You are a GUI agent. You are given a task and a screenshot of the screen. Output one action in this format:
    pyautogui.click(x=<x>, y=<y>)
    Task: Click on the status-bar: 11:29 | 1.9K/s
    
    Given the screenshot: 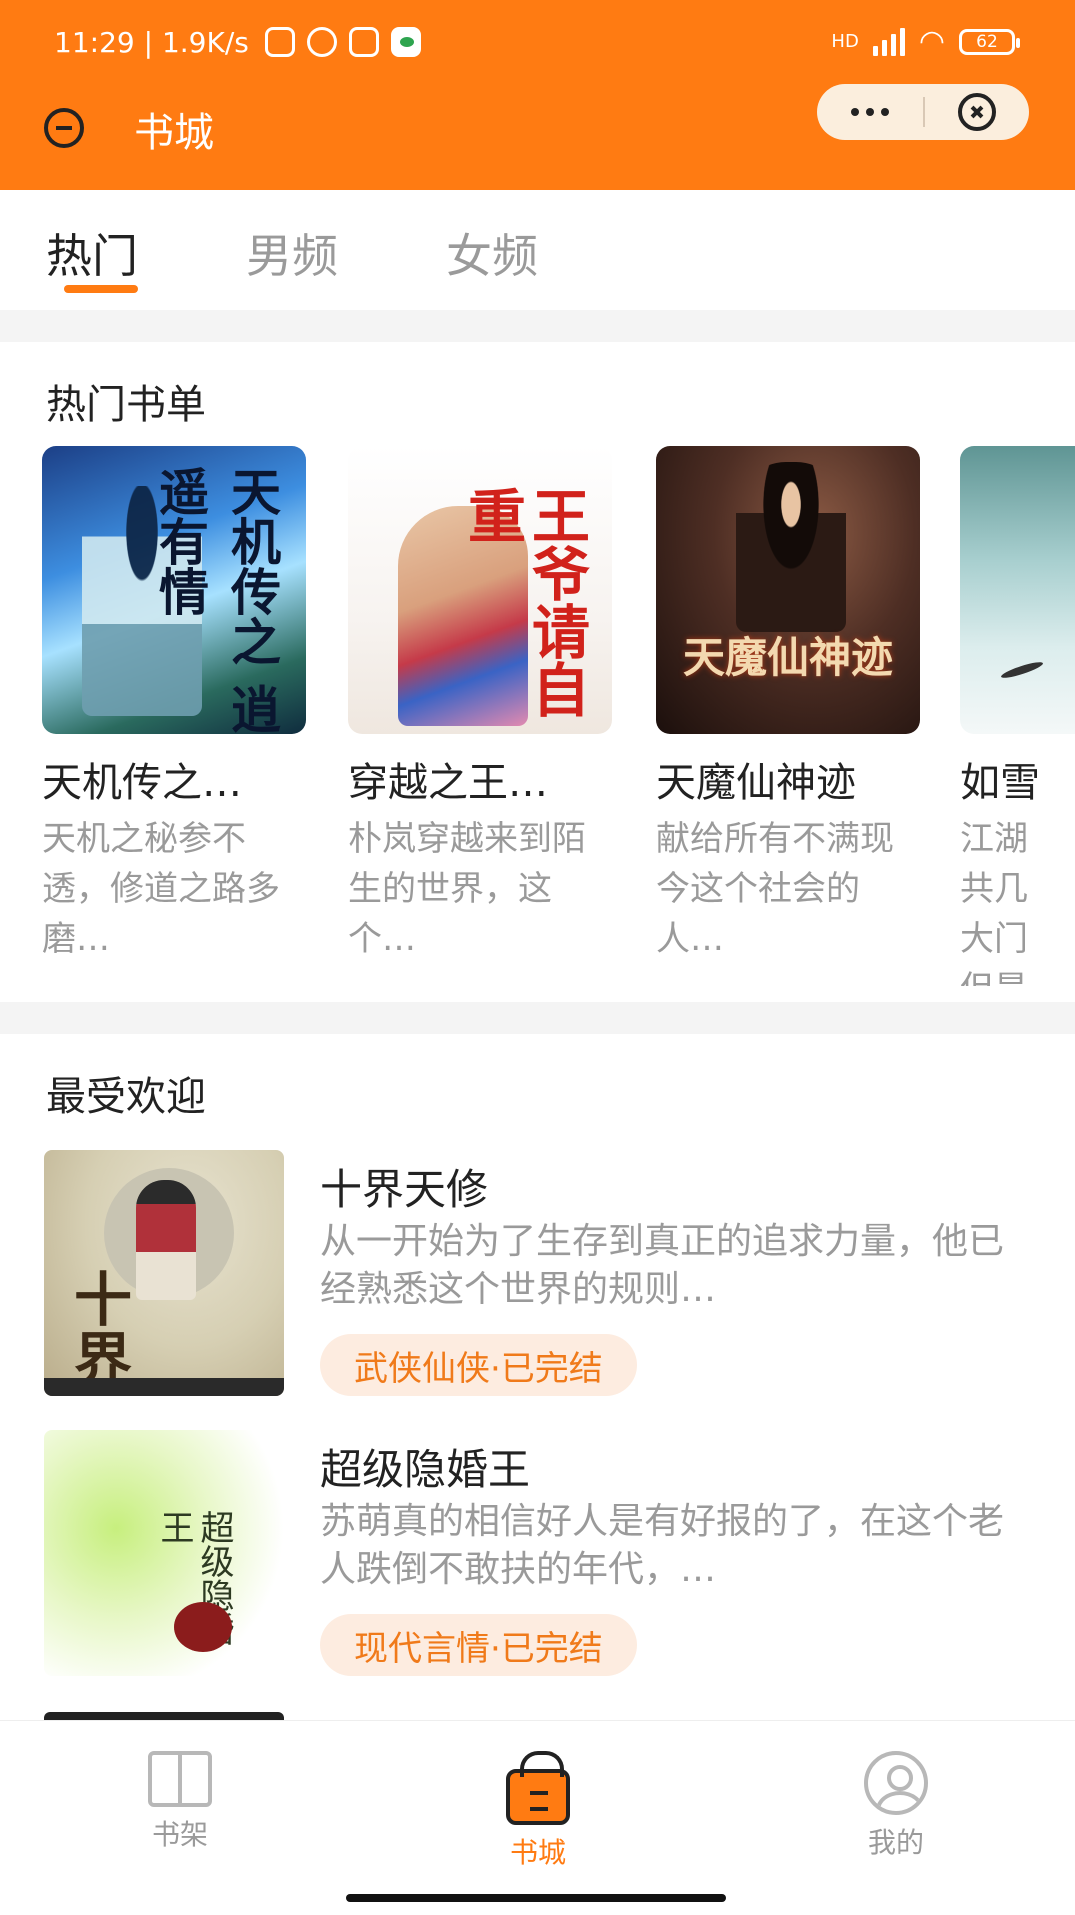 What is the action you would take?
    pyautogui.click(x=237, y=42)
    